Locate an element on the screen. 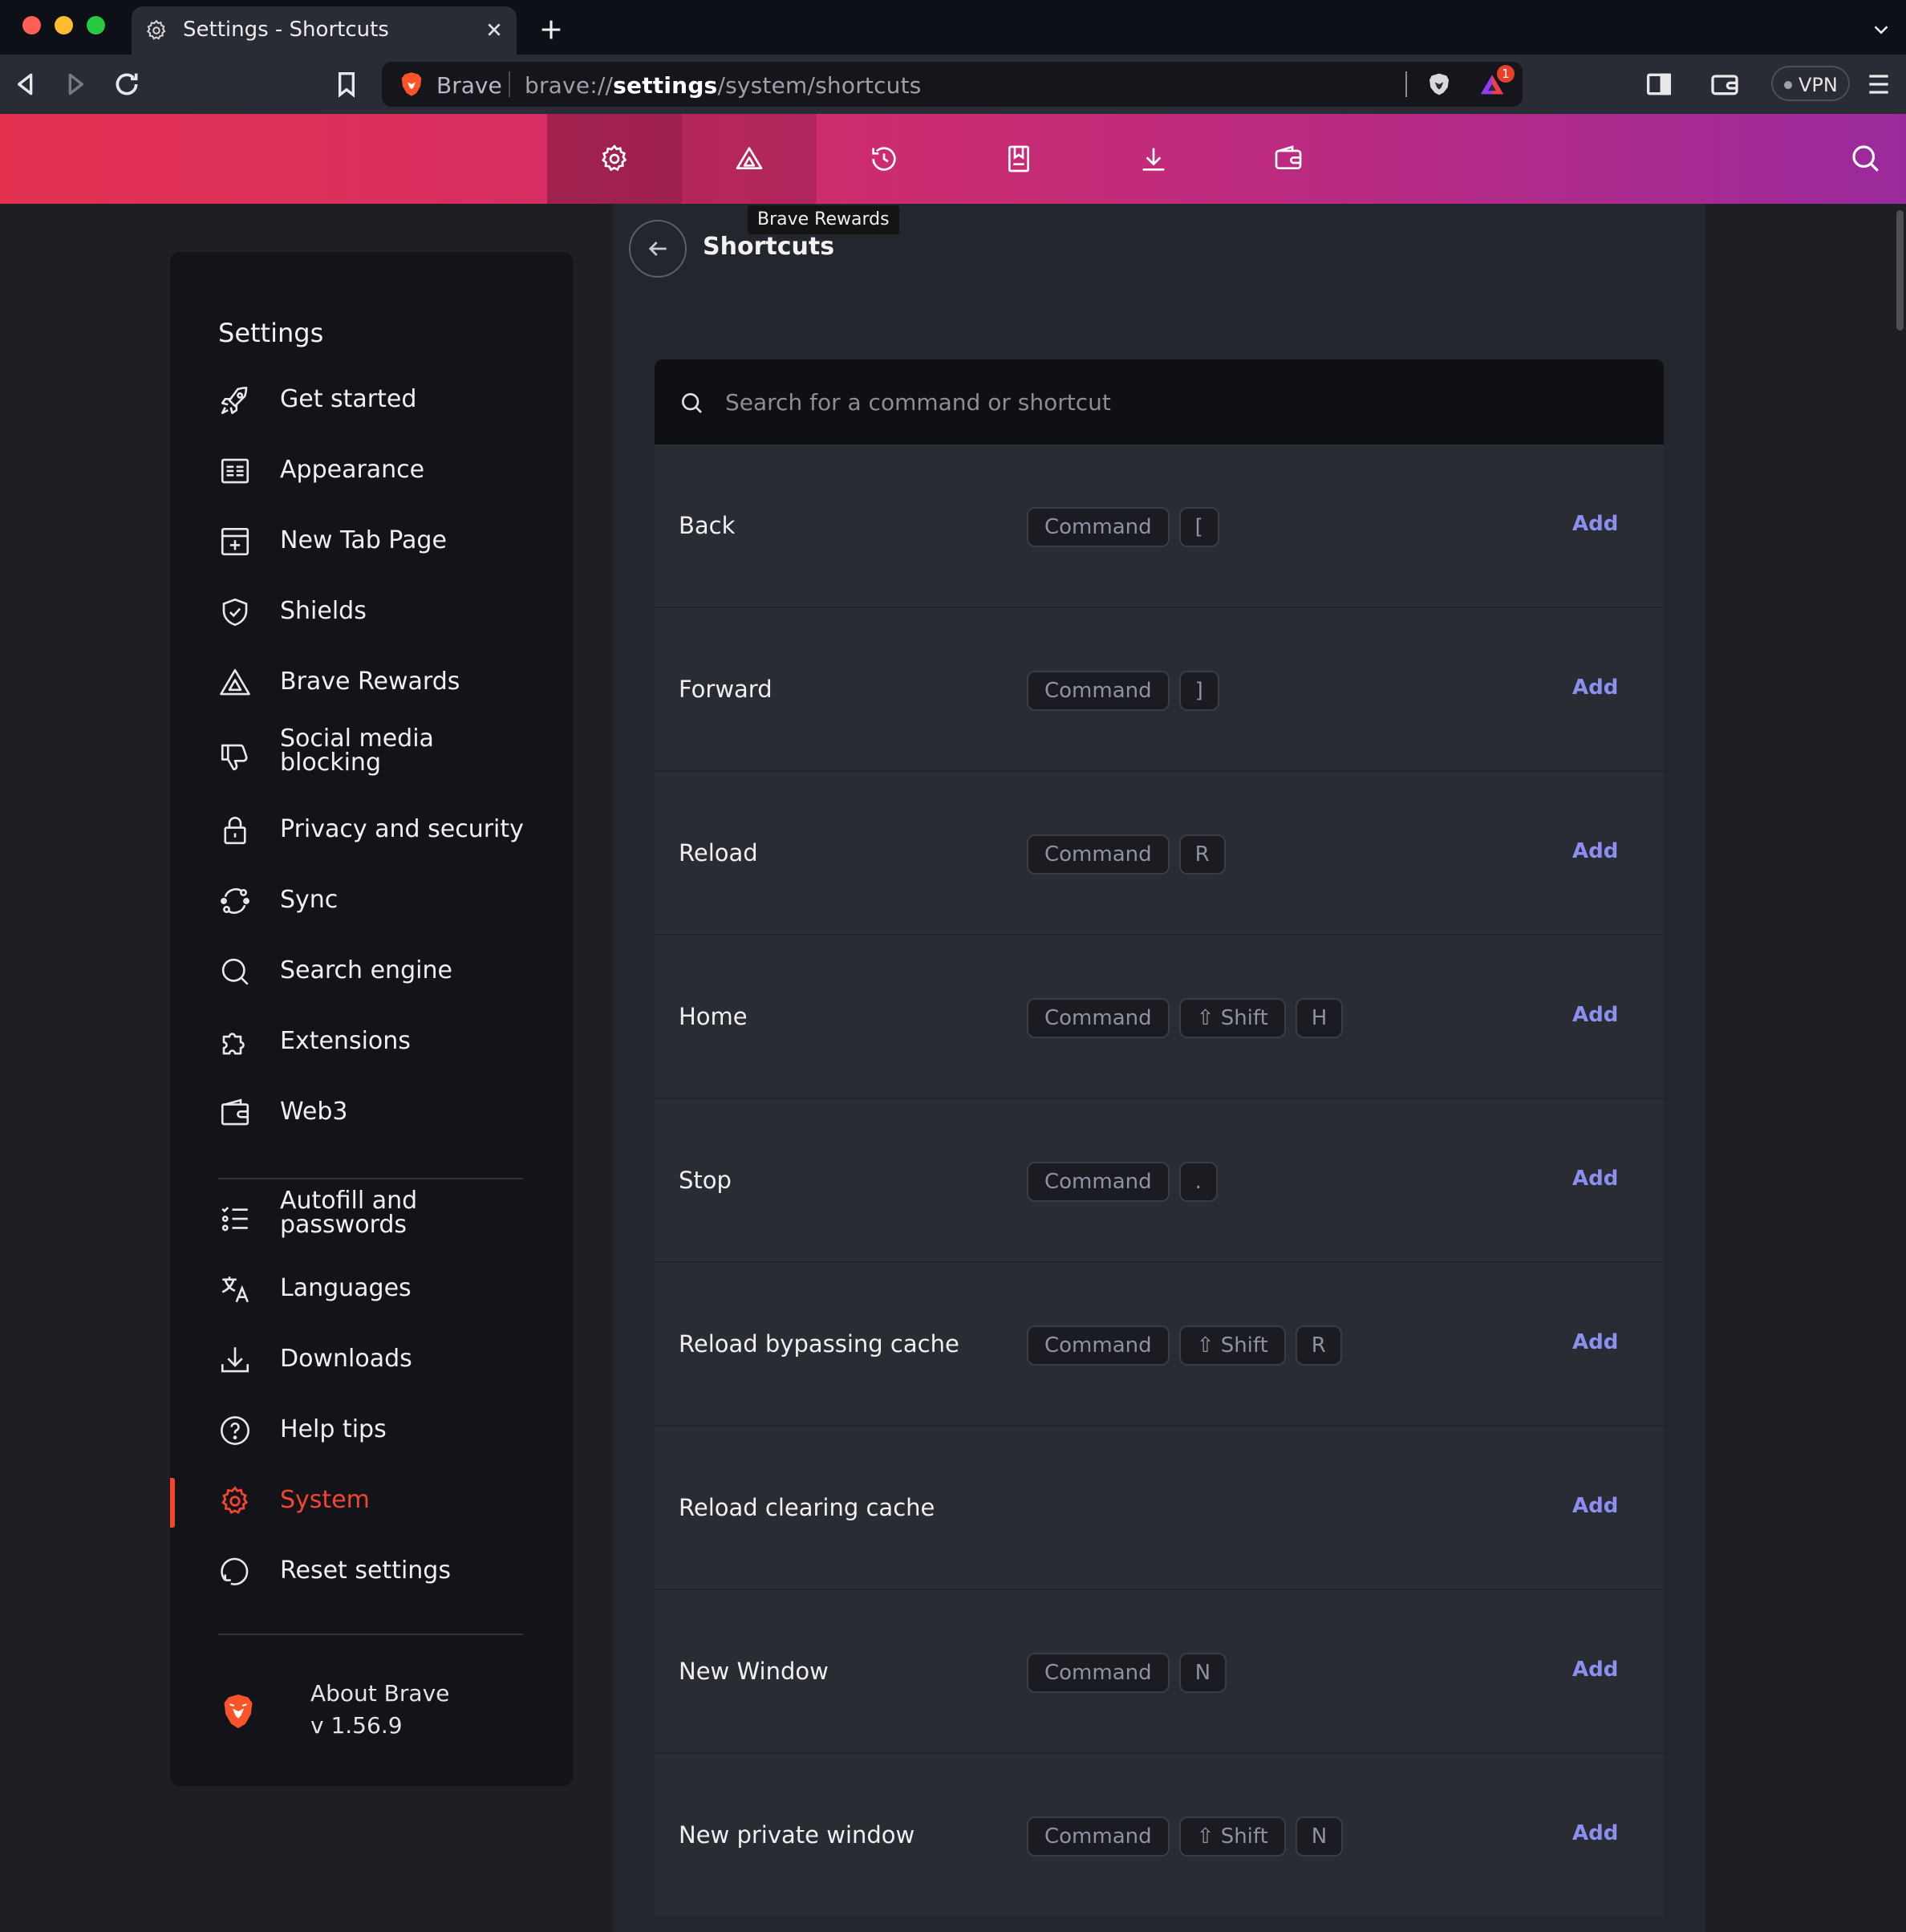 The image size is (1906, 1932). shortcut-command-label: Back is located at coordinates (707, 525).